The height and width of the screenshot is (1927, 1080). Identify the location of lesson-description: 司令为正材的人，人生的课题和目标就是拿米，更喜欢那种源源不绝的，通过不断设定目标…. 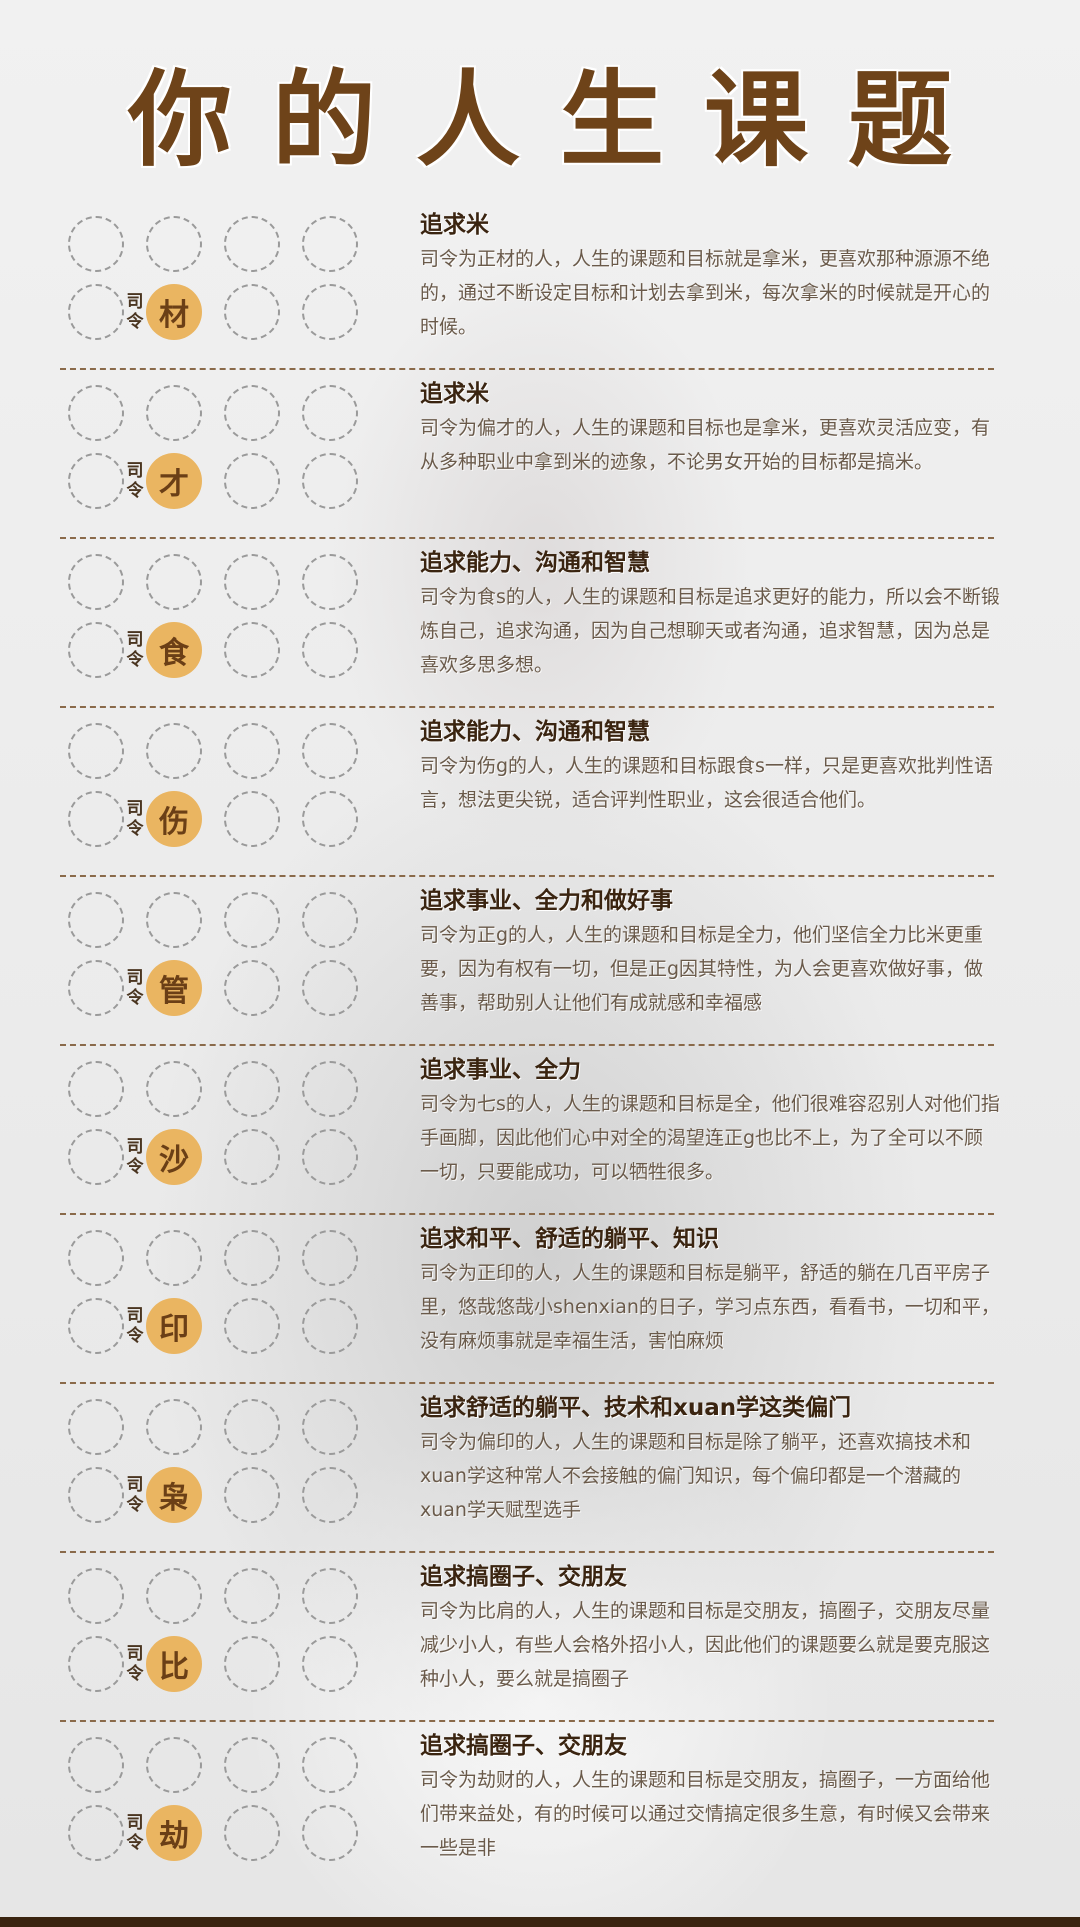
(705, 293).